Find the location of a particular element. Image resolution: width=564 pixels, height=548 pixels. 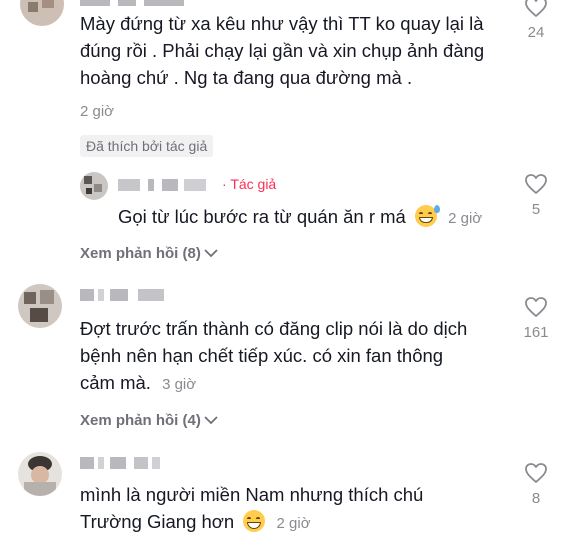

comment-time: 3 giờ is located at coordinates (179, 384).